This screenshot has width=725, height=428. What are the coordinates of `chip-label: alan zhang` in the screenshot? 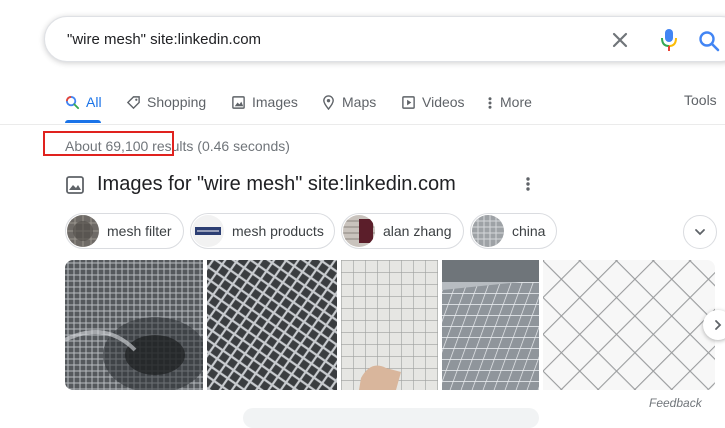 It's located at (417, 231).